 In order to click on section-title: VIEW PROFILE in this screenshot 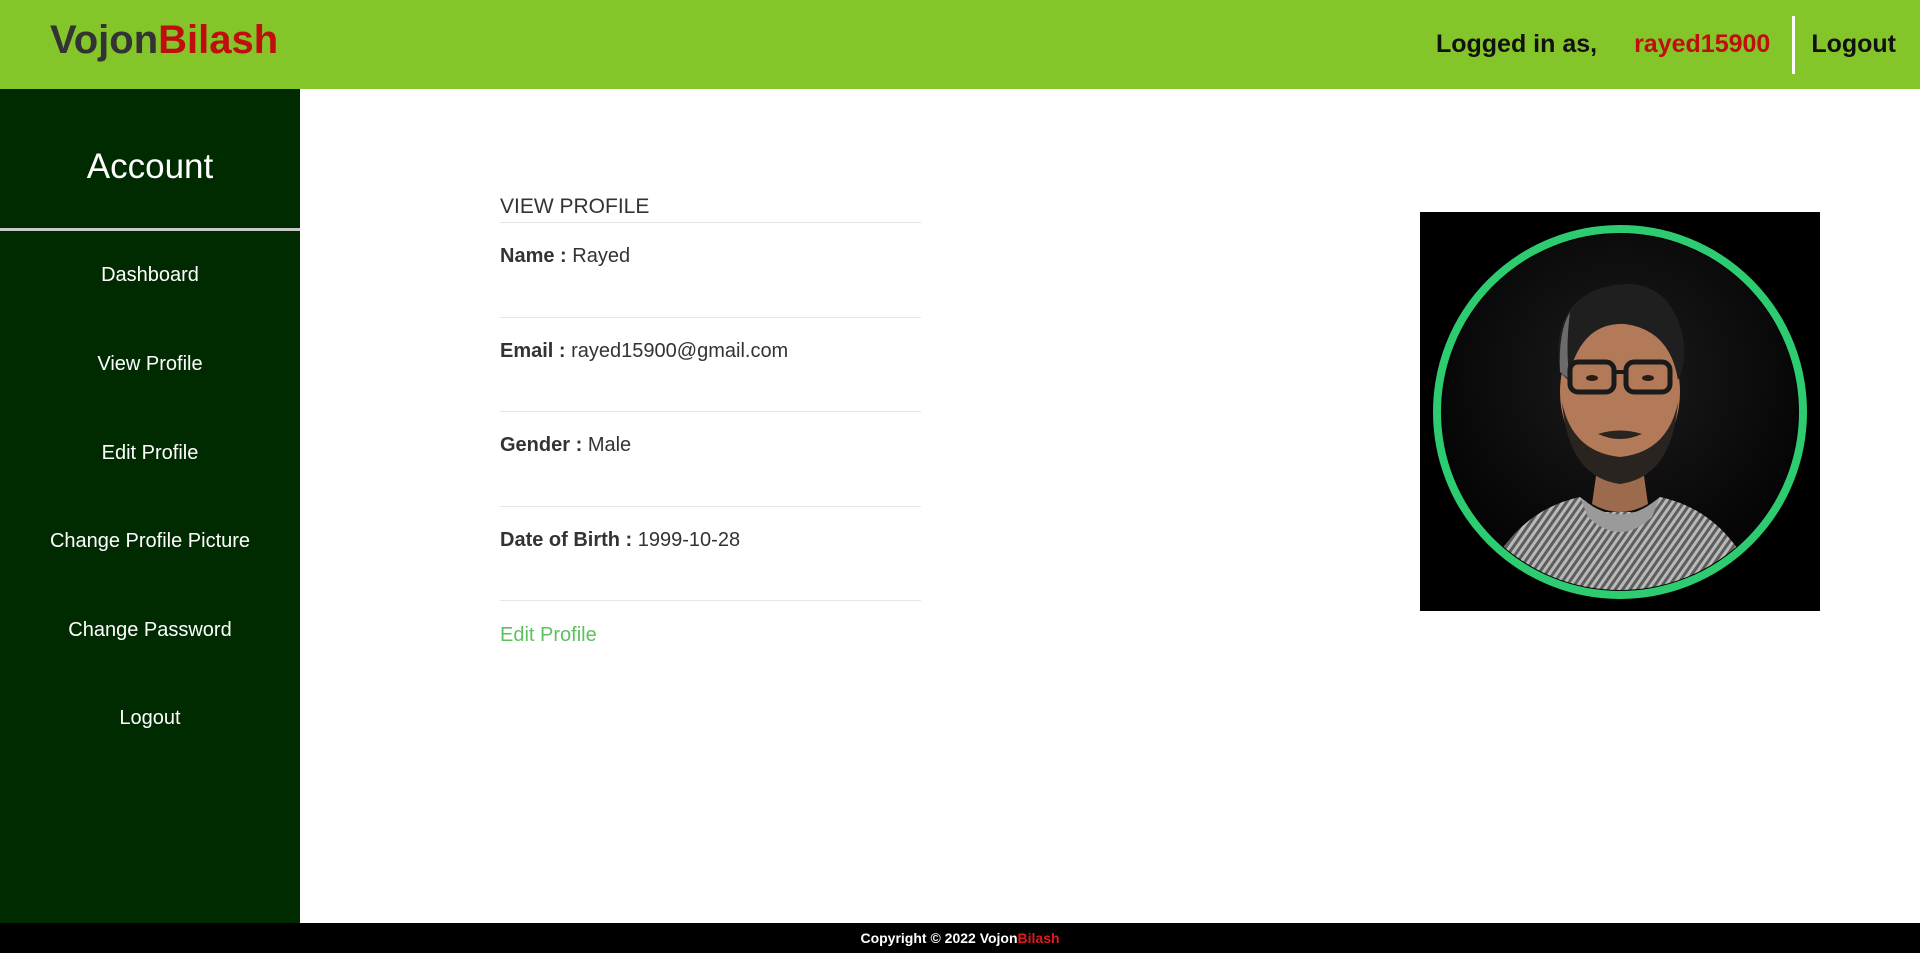, I will do `click(575, 206)`.